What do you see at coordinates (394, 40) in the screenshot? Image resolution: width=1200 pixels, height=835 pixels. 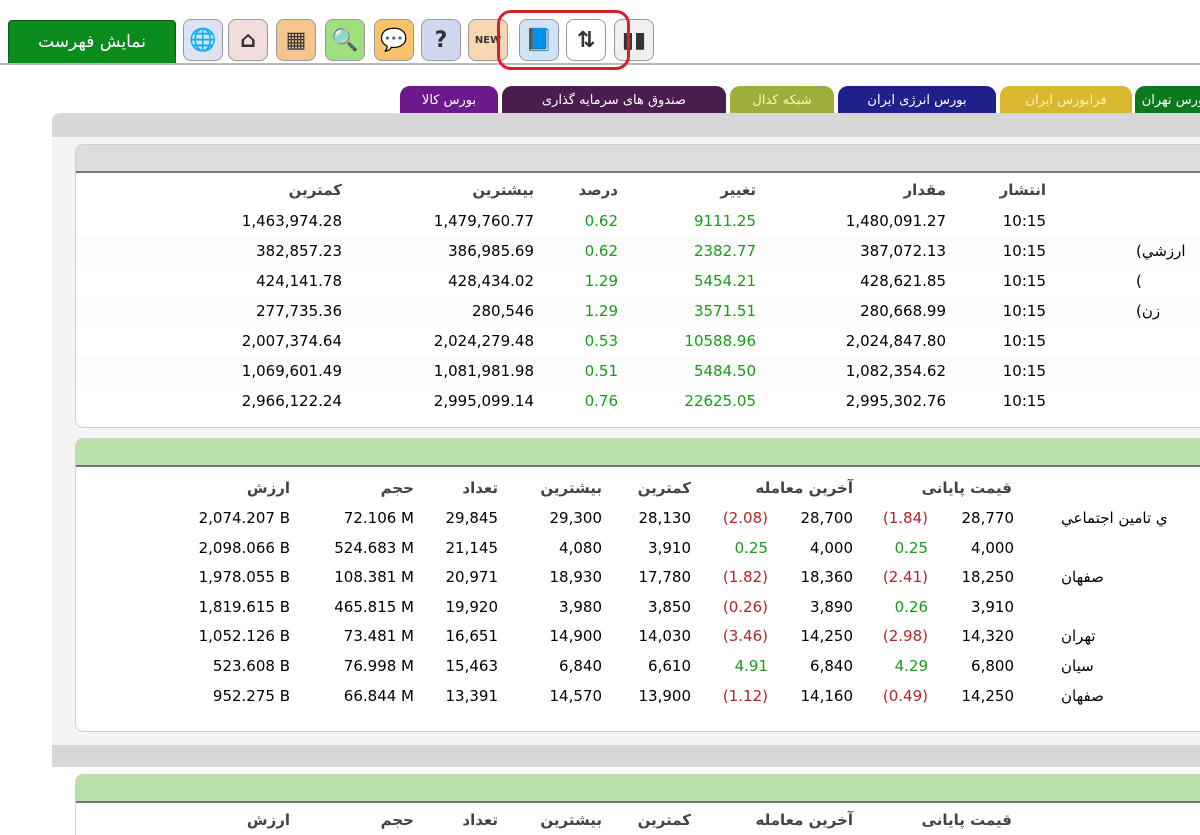 I see `message-button: 💬` at bounding box center [394, 40].